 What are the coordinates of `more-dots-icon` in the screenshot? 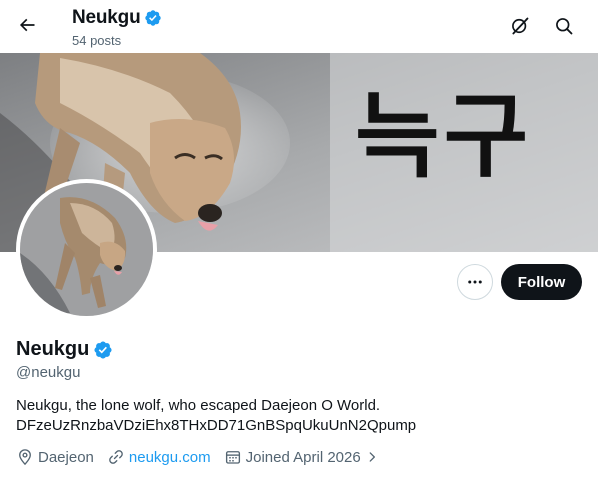 It's located at (475, 282).